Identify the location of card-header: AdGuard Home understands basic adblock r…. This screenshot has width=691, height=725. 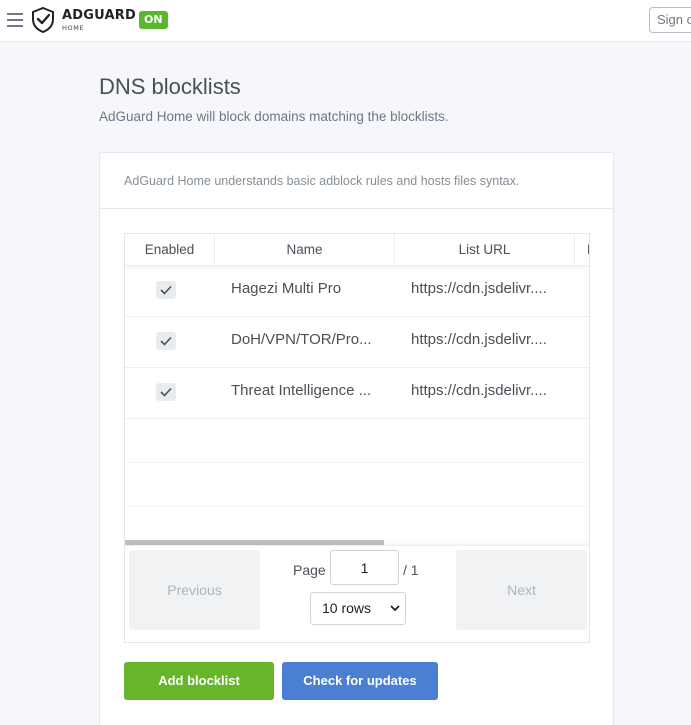
(356, 181).